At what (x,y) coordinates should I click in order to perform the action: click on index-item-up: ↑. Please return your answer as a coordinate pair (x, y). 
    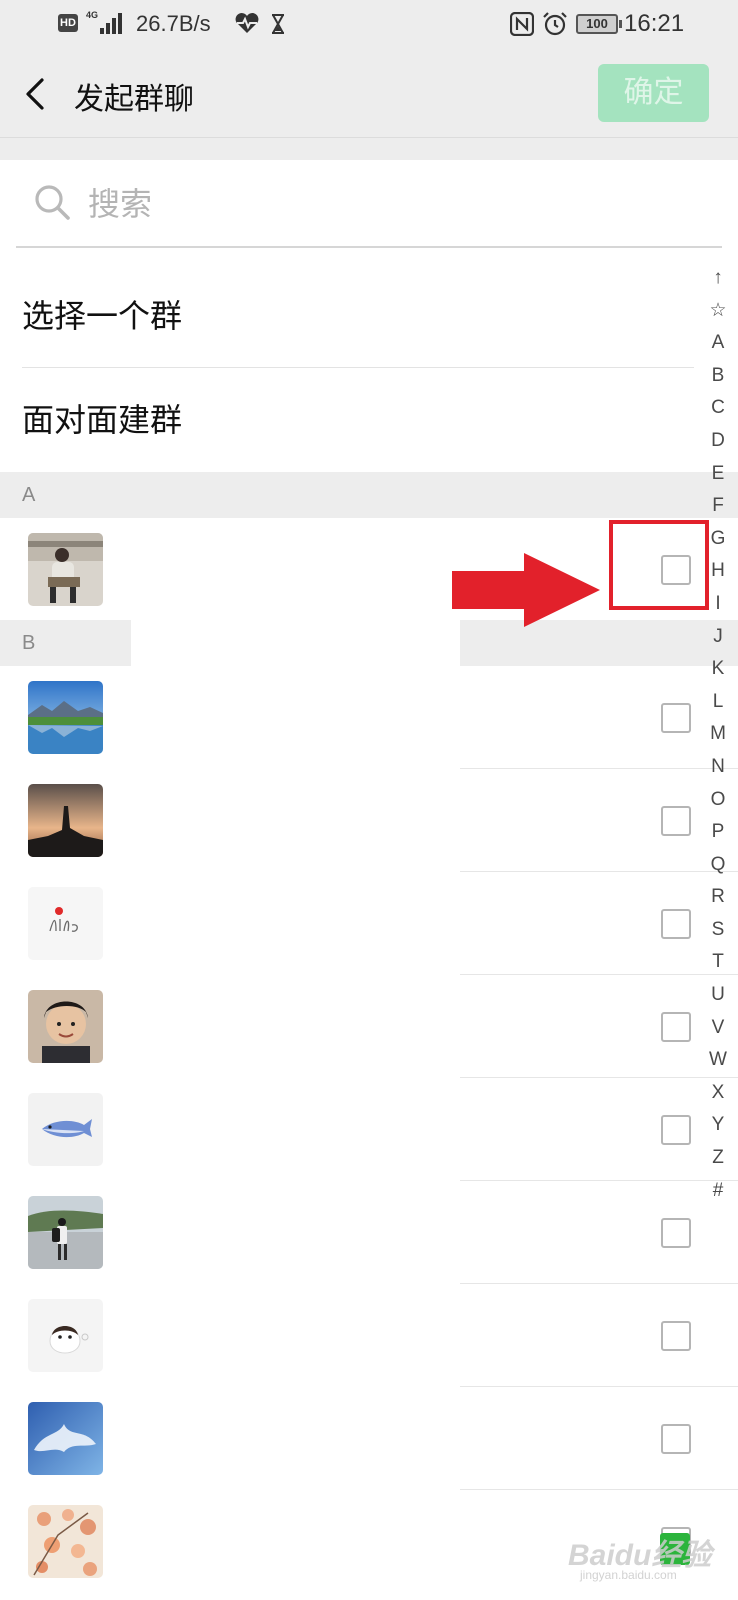
    Looking at the image, I should click on (718, 278).